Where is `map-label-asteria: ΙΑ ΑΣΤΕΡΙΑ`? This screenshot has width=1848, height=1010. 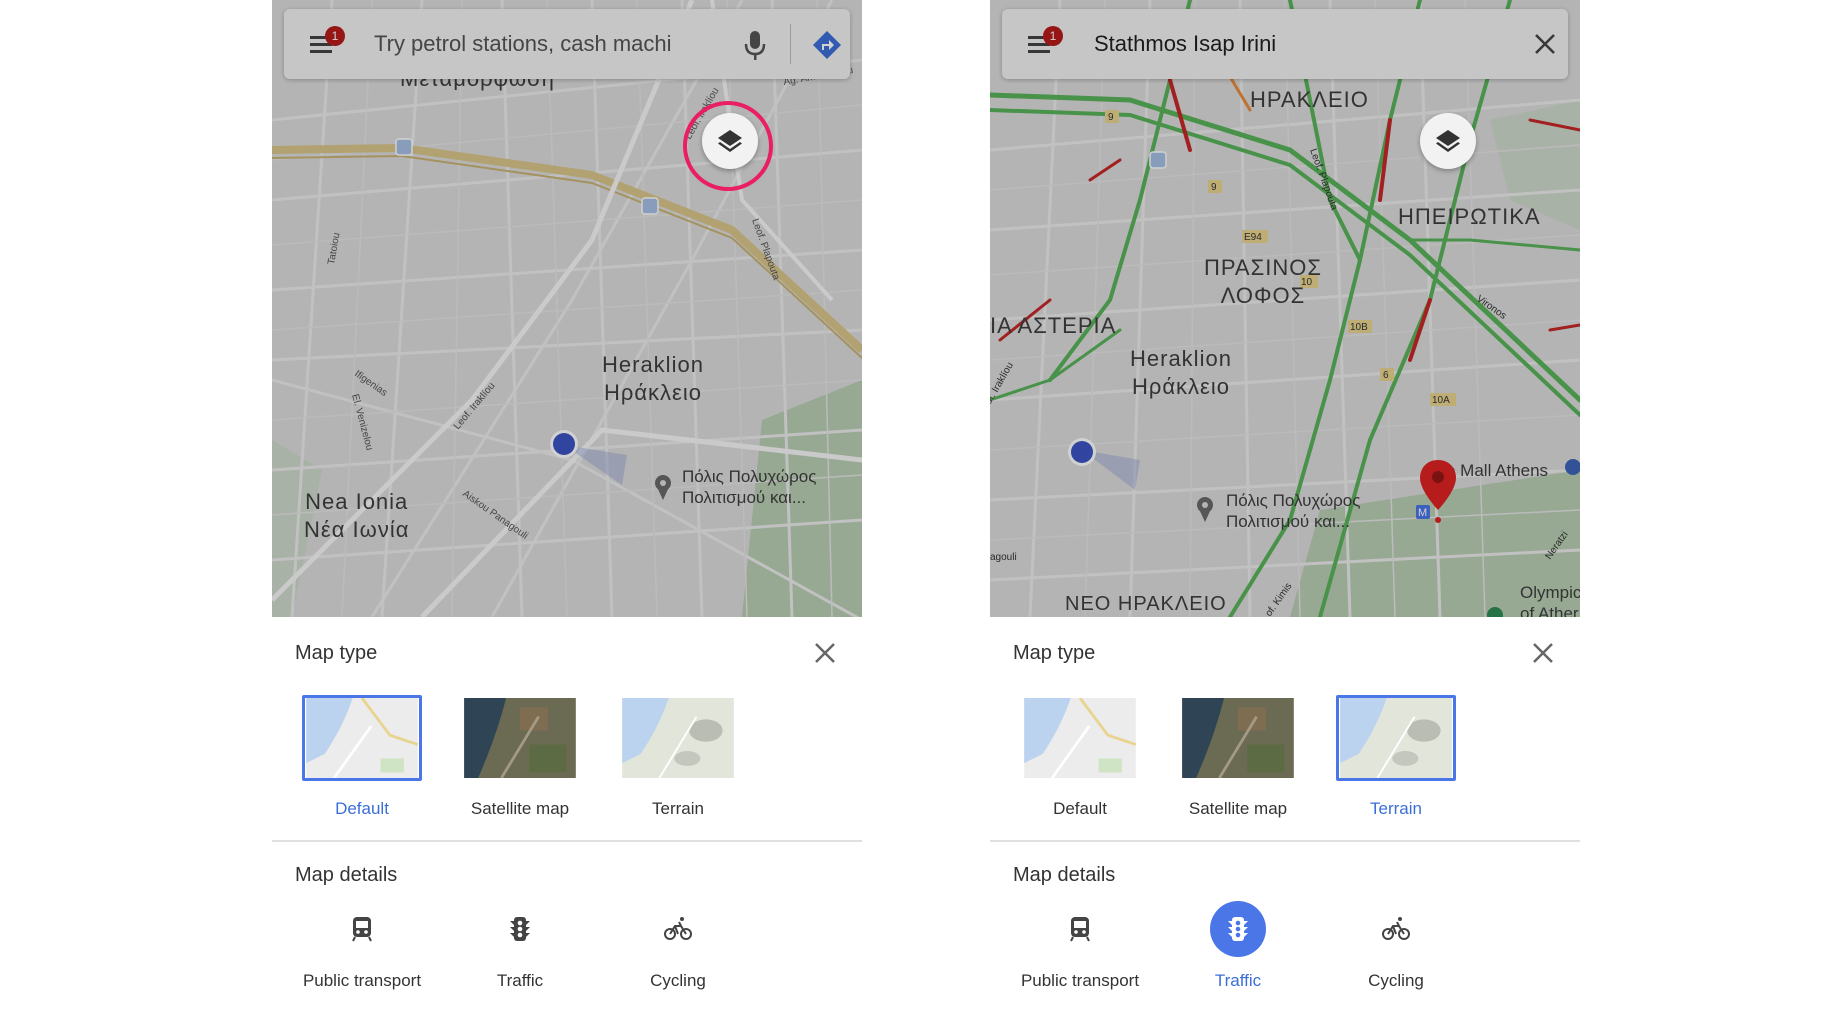
map-label-asteria: ΙΑ ΑΣΤΕΡΙΑ is located at coordinates (1053, 325).